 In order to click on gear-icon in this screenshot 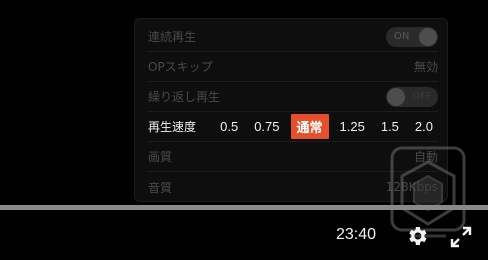, I will do `click(417, 236)`.